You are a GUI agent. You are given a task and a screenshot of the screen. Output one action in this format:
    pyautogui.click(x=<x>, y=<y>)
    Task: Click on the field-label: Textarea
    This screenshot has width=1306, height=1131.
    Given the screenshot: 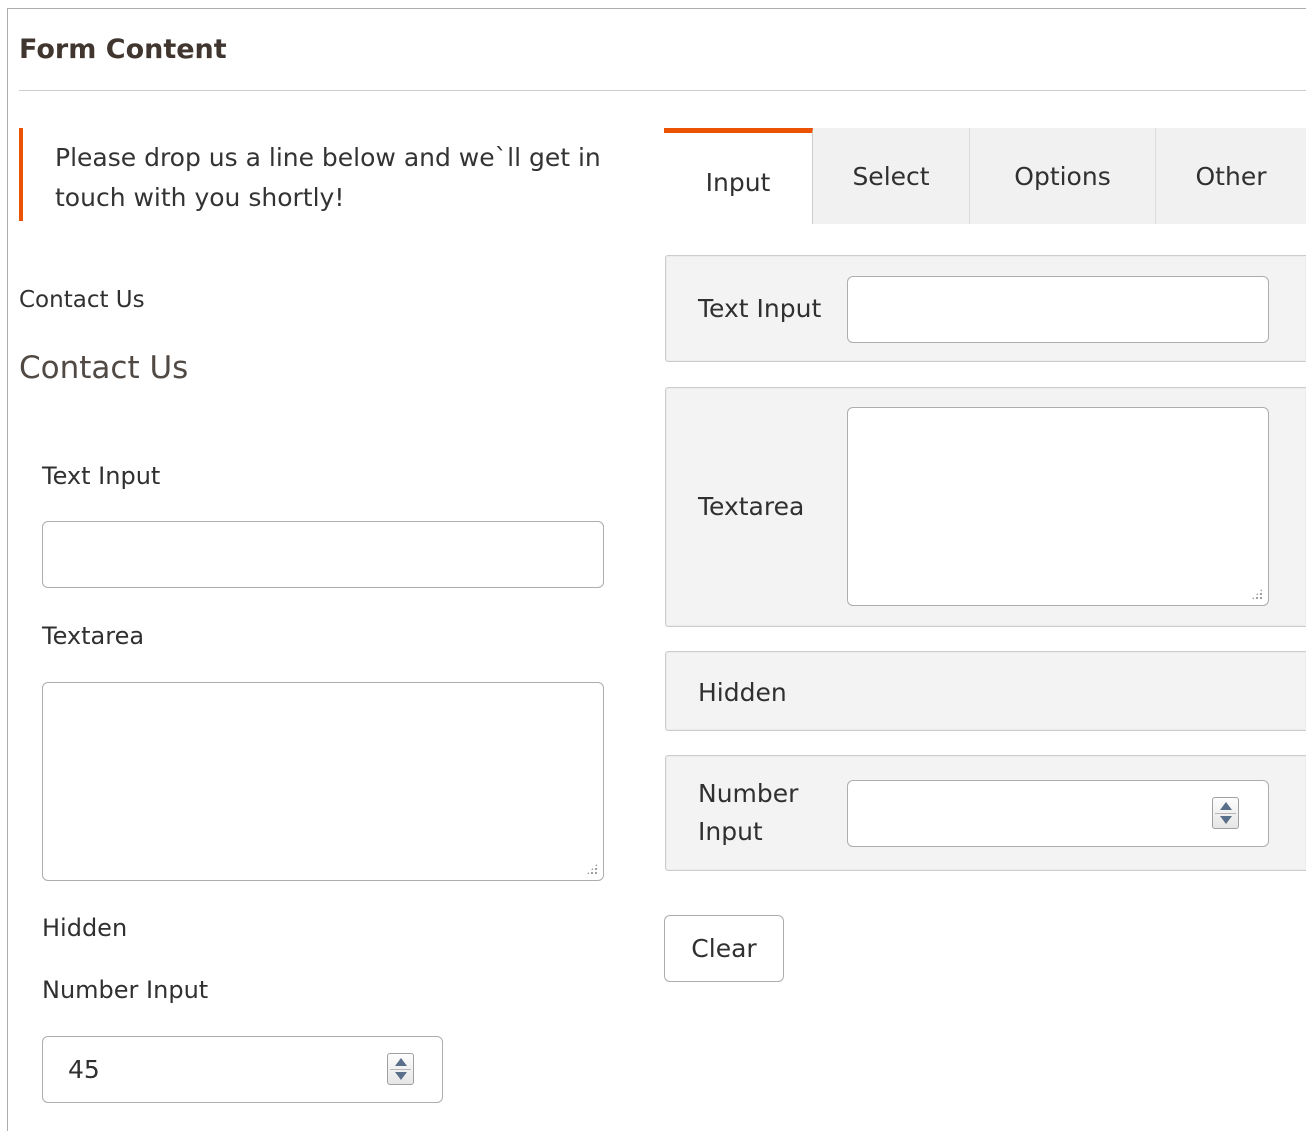 What is the action you would take?
    pyautogui.click(x=751, y=506)
    